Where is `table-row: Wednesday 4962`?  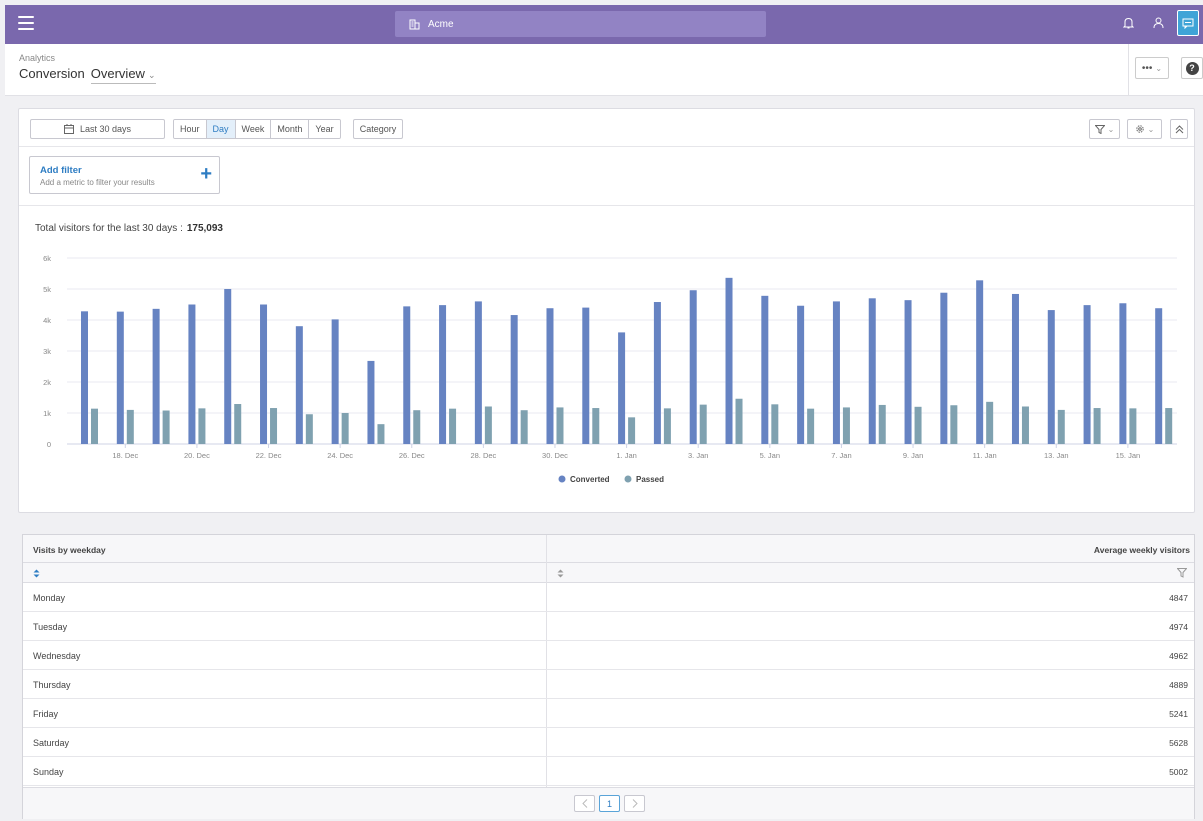
table-row: Wednesday 4962 is located at coordinates (608, 655).